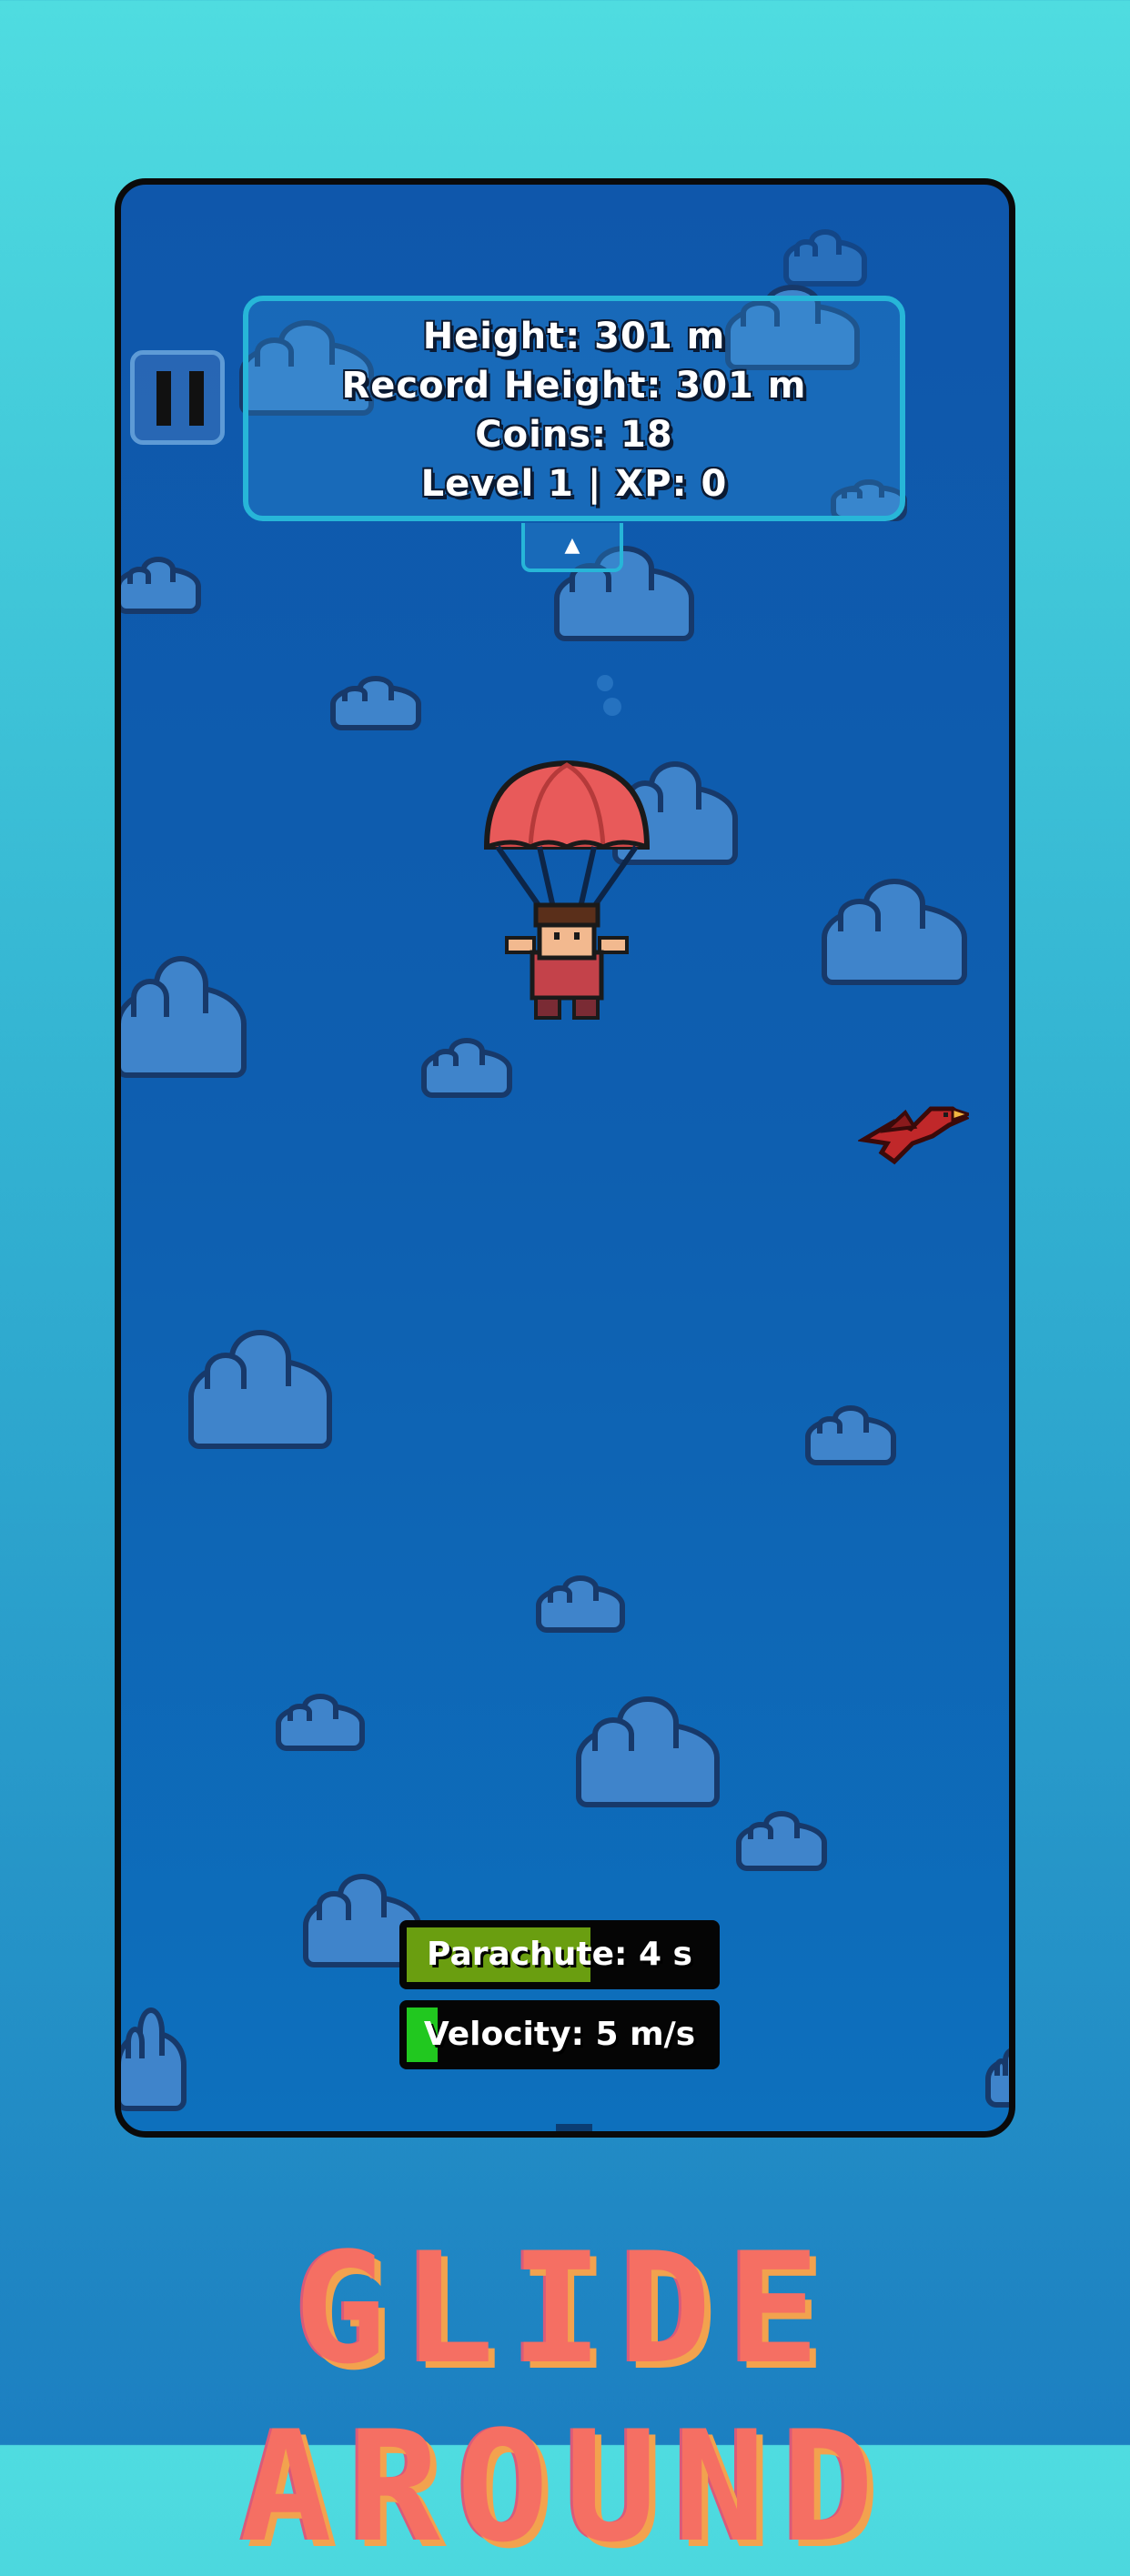 The width and height of the screenshot is (1130, 2576). I want to click on level-xp-text: Level 1 | XP: 0, so click(574, 484).